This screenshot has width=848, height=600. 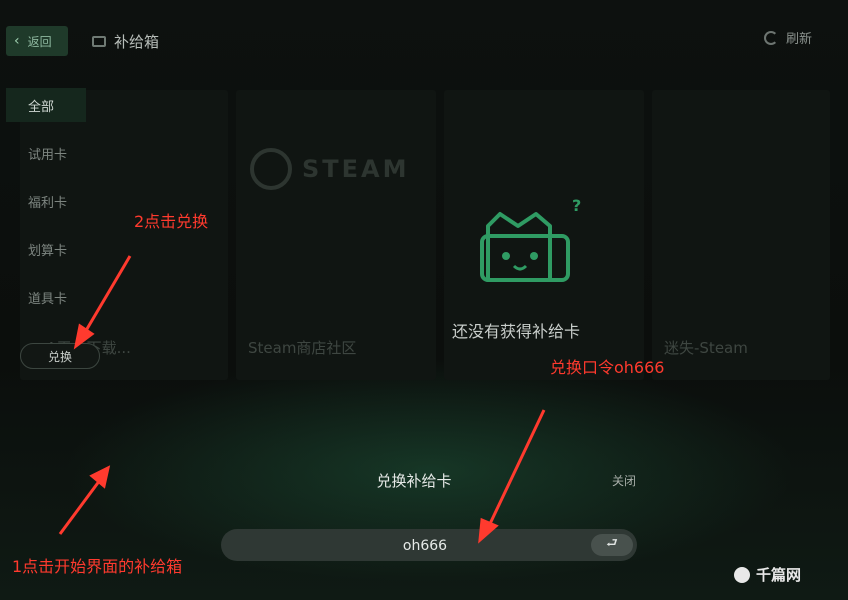 I want to click on watermark-logo-icon, so click(x=742, y=574).